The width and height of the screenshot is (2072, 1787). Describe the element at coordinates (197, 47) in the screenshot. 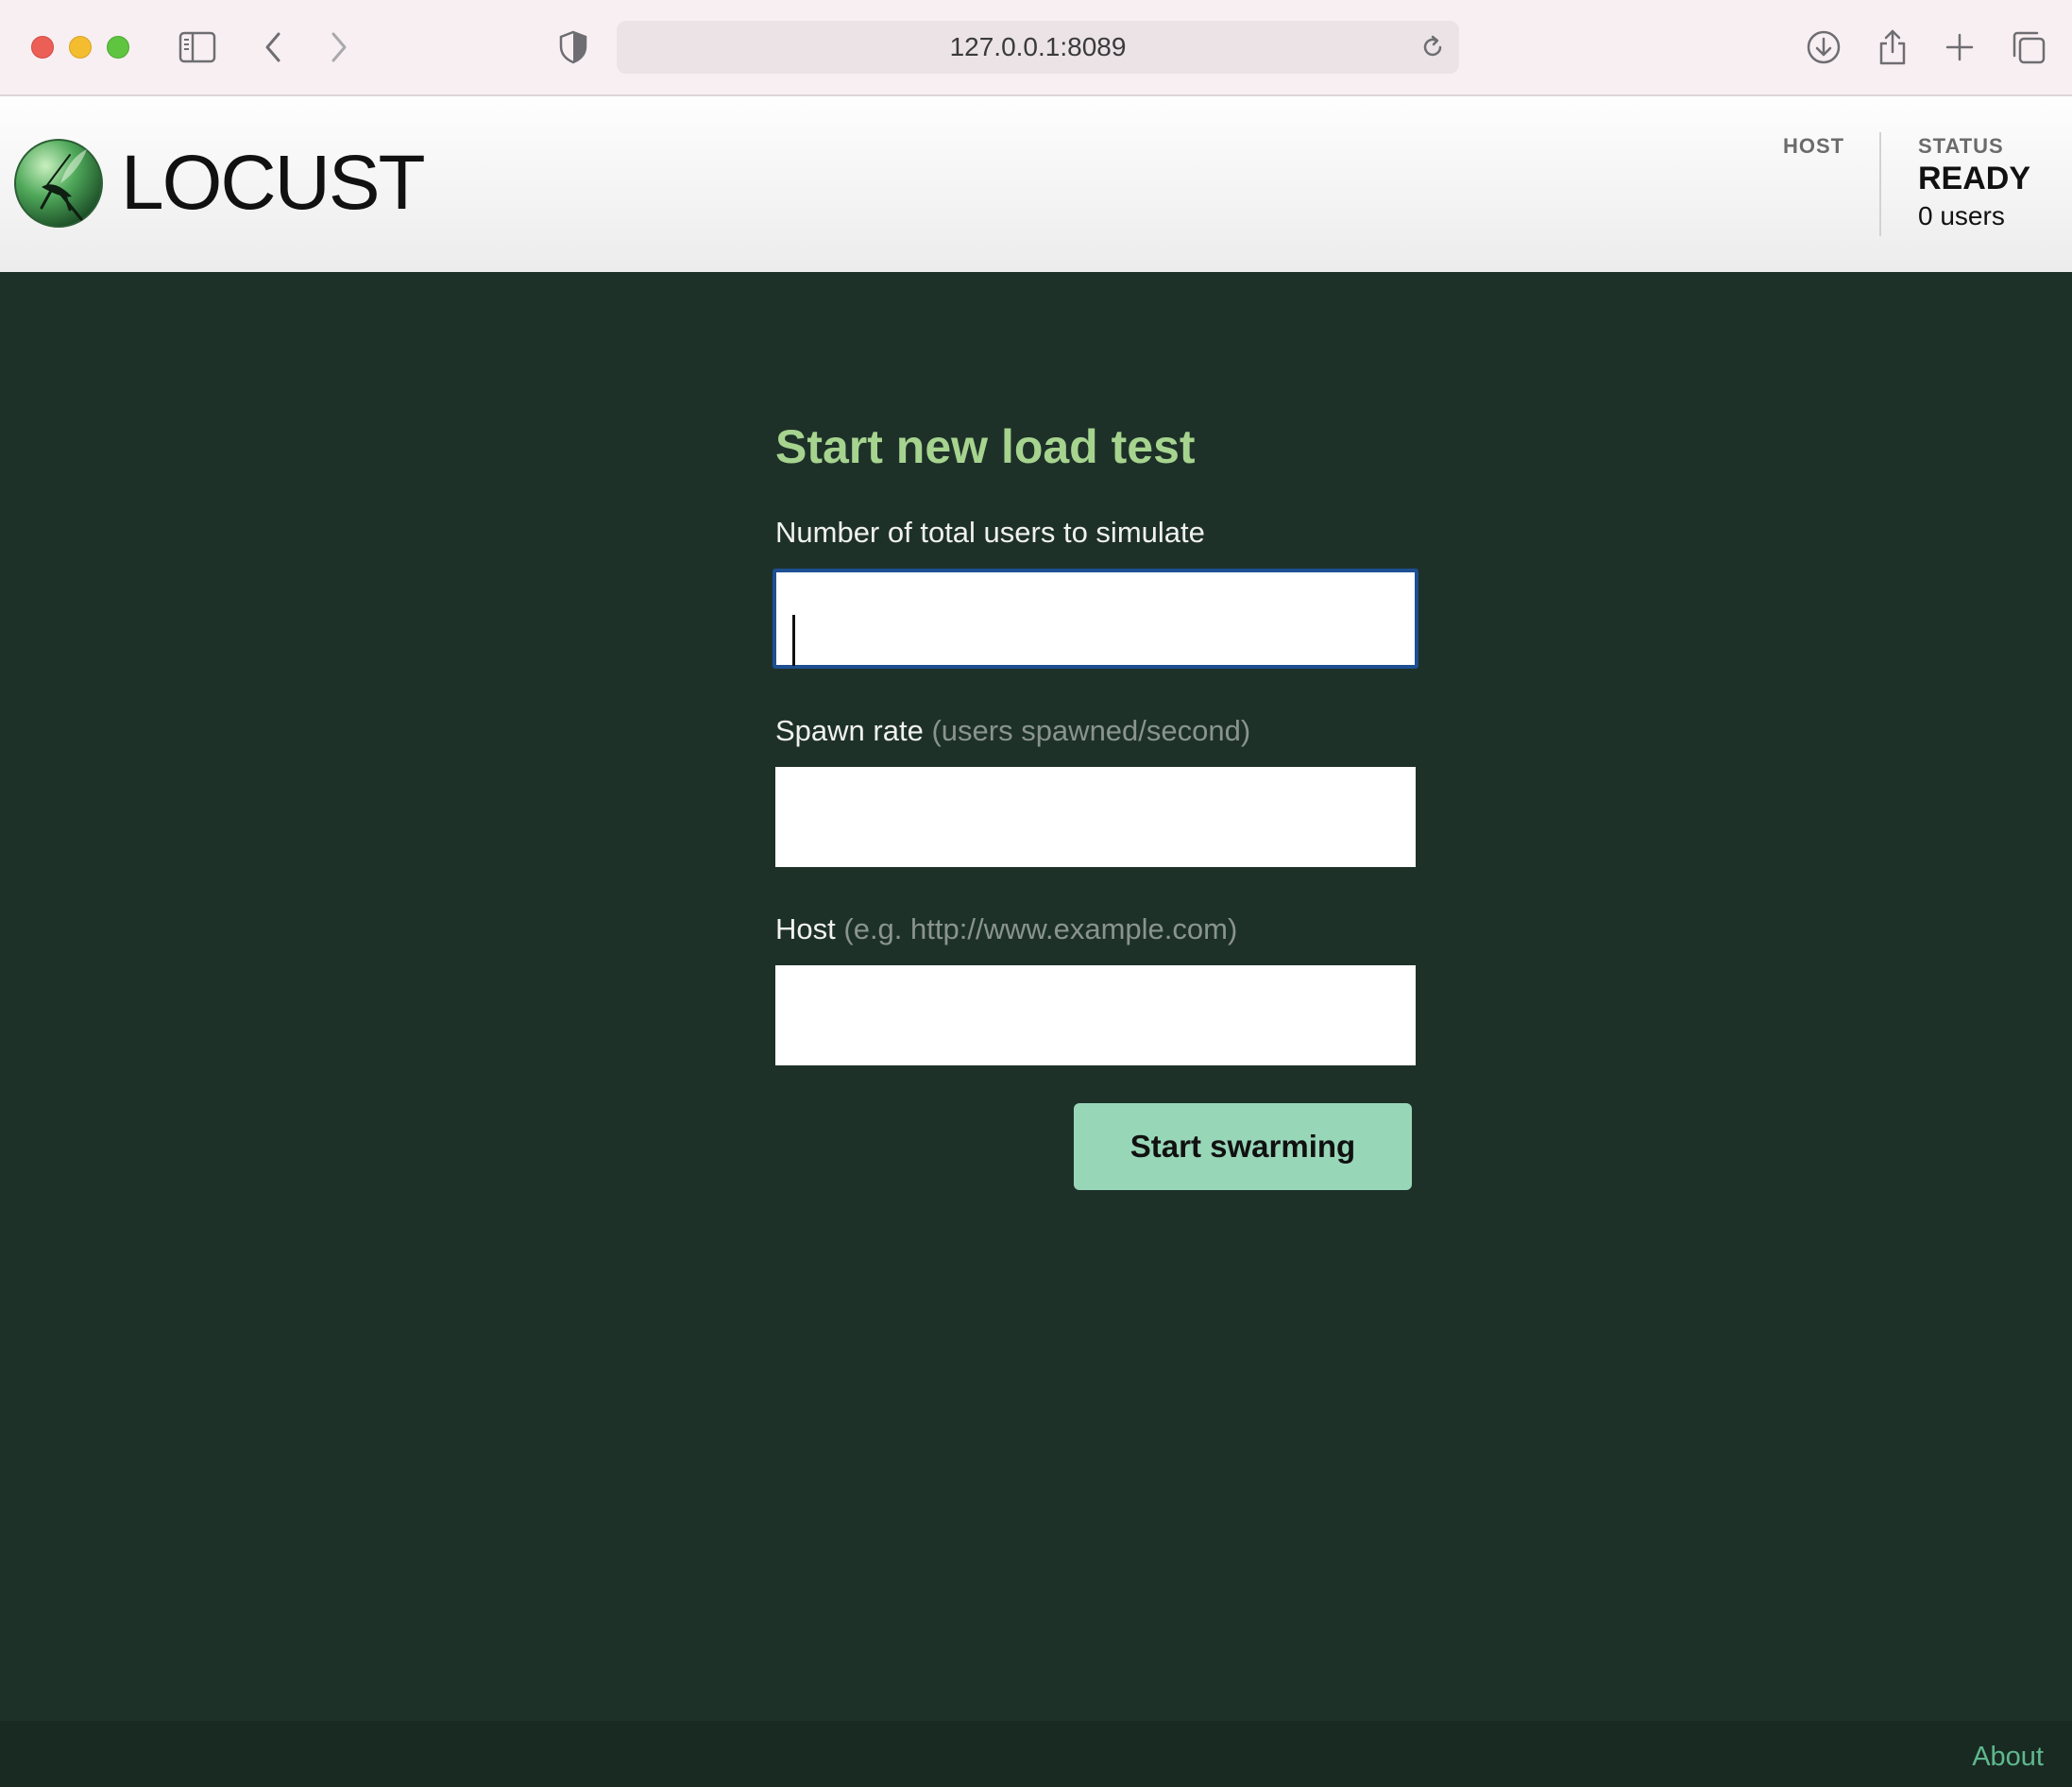

I see `sidebar-icon` at that location.